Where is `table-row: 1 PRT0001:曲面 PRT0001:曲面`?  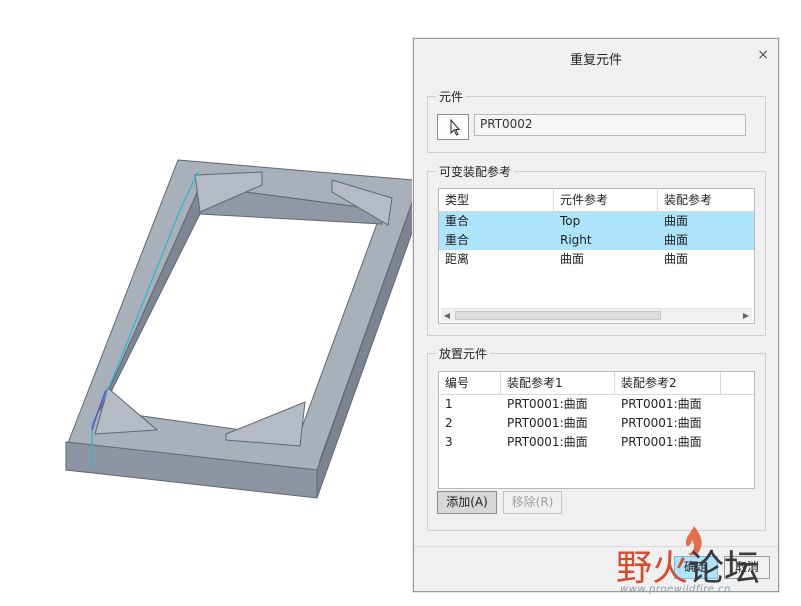
table-row: 1 PRT0001:曲面 PRT0001:曲面 is located at coordinates (596, 404).